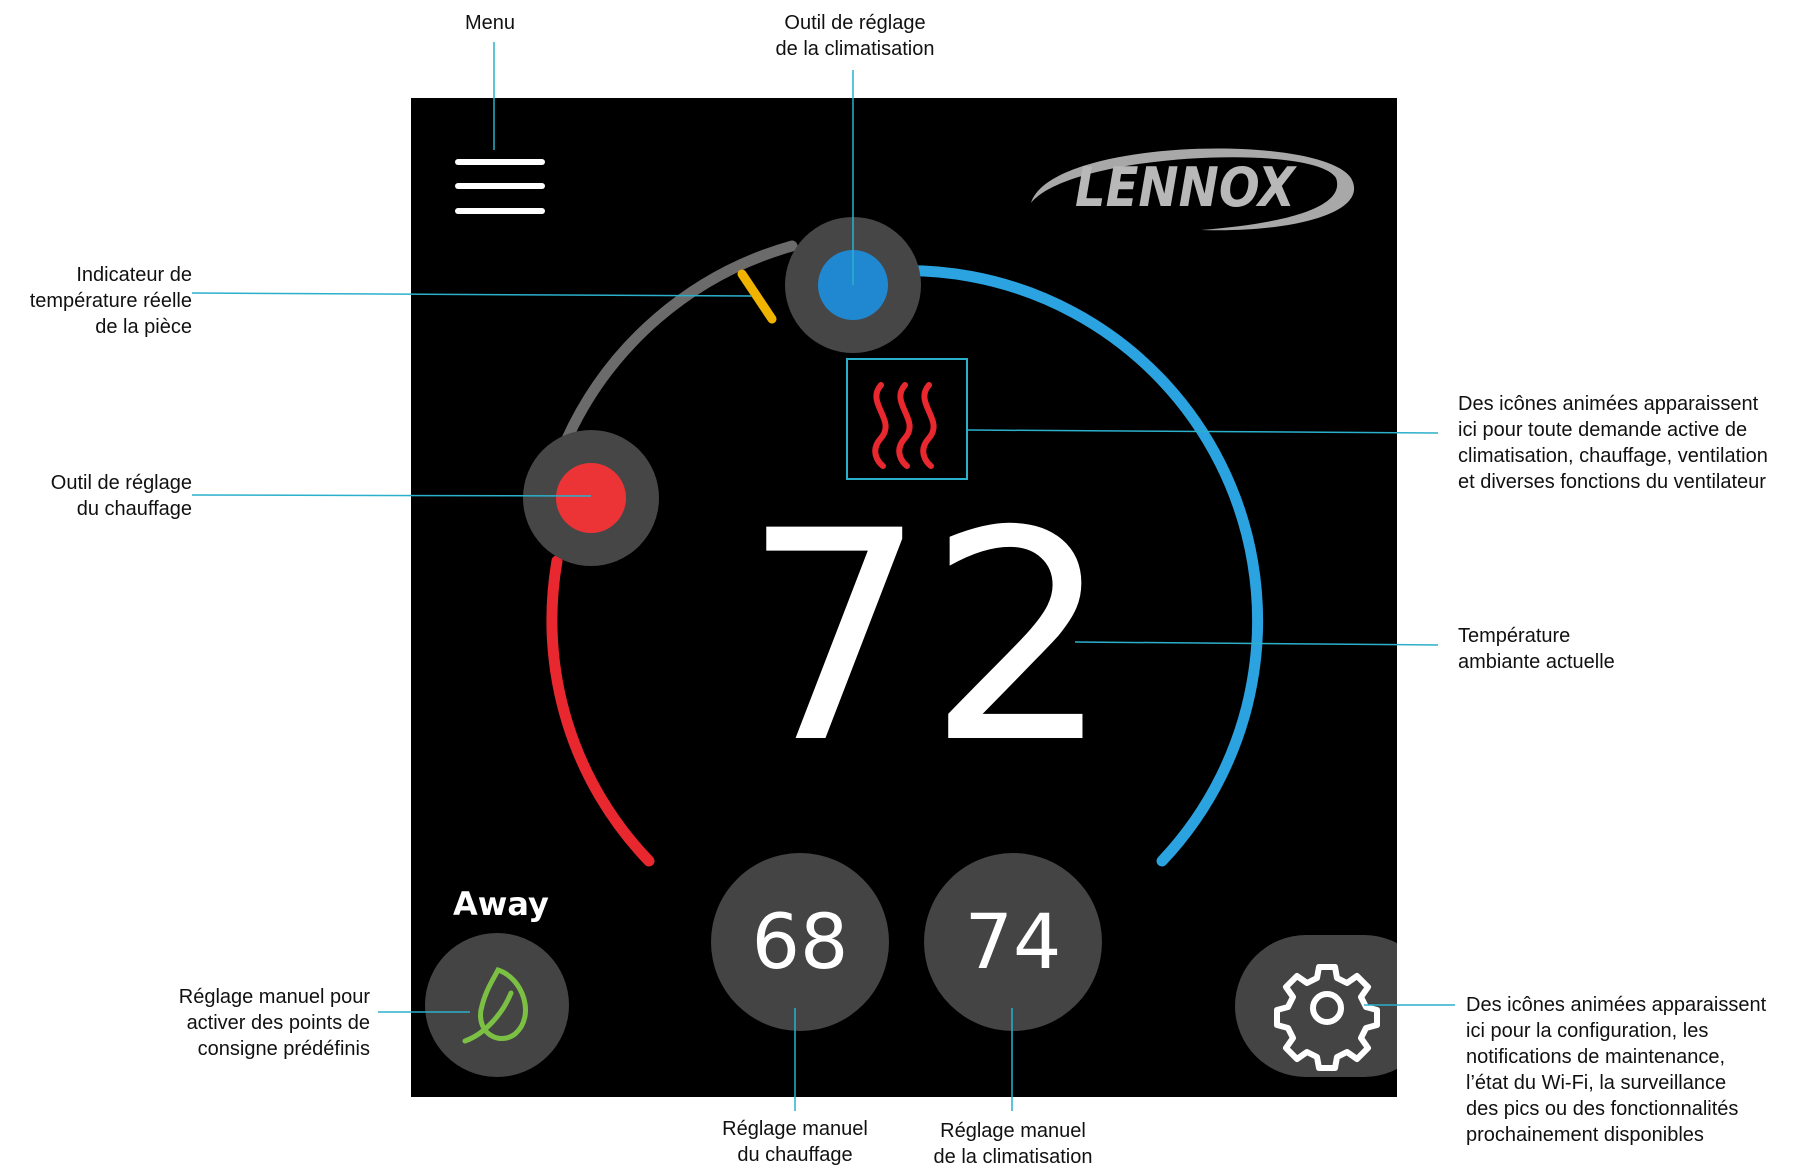  I want to click on demand-icon-frame, so click(907, 419).